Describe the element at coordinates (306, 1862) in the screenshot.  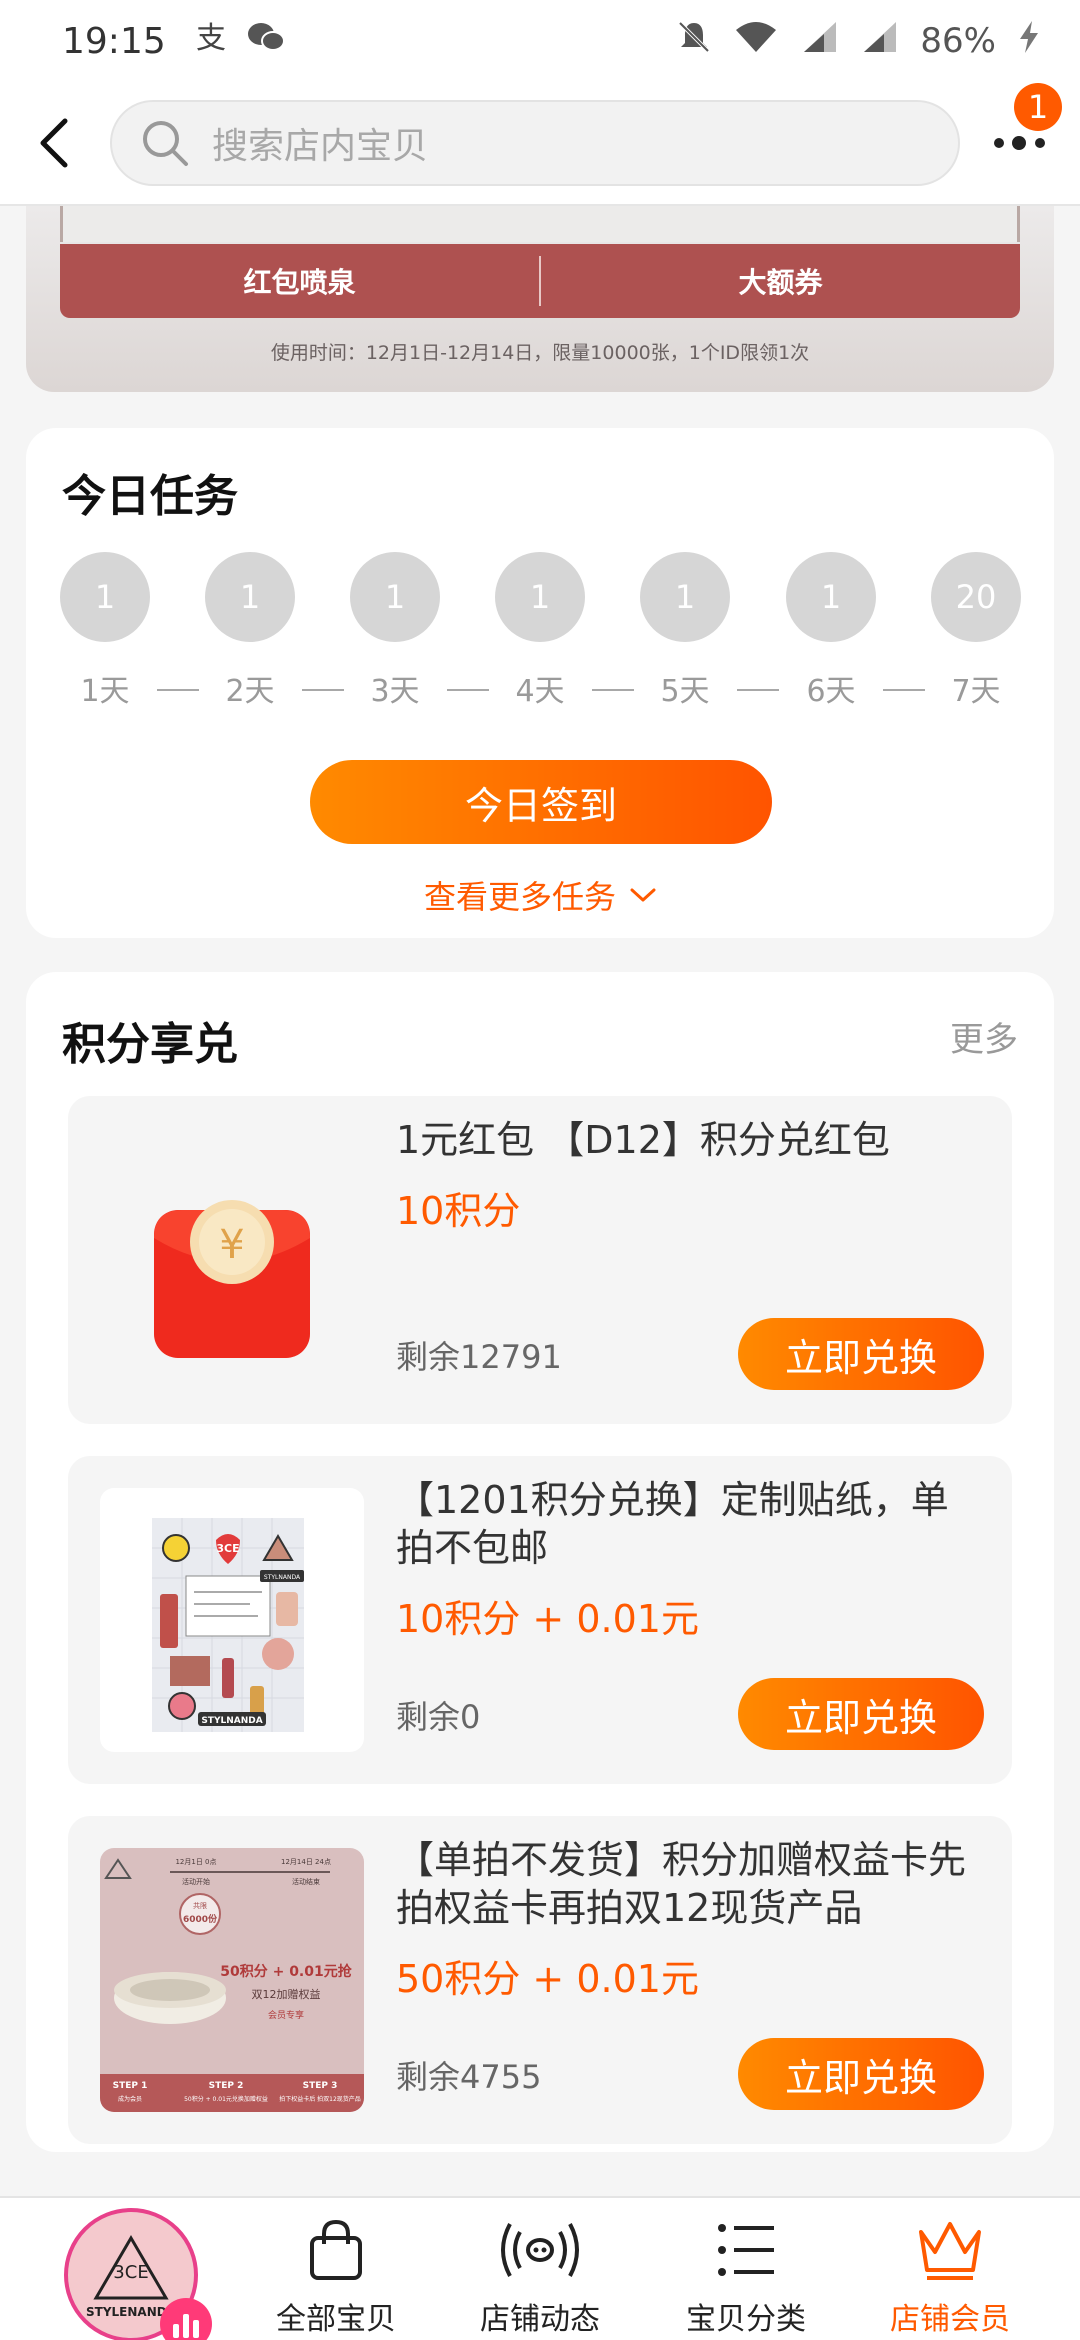
I see `card-end-date: 12月14日 24点` at that location.